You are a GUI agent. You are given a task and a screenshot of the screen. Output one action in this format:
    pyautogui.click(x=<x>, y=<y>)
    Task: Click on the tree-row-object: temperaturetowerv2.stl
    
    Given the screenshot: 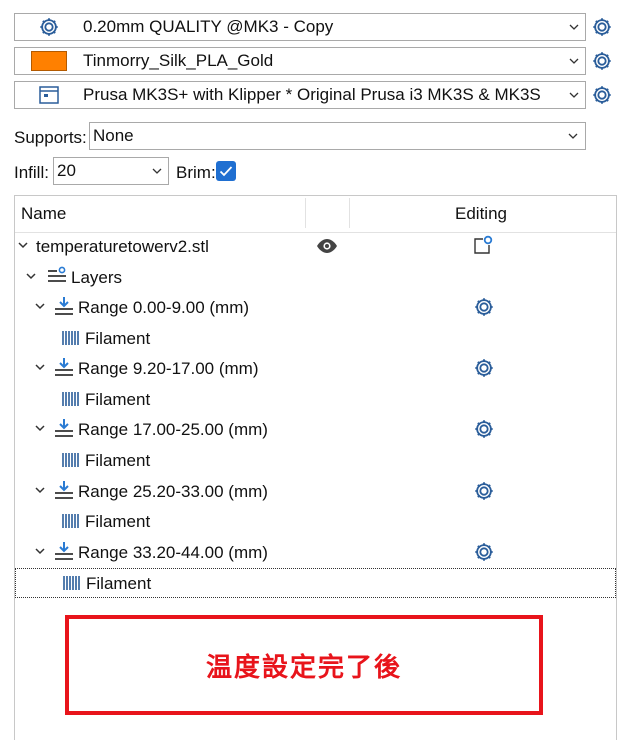 What is the action you would take?
    pyautogui.click(x=315, y=247)
    